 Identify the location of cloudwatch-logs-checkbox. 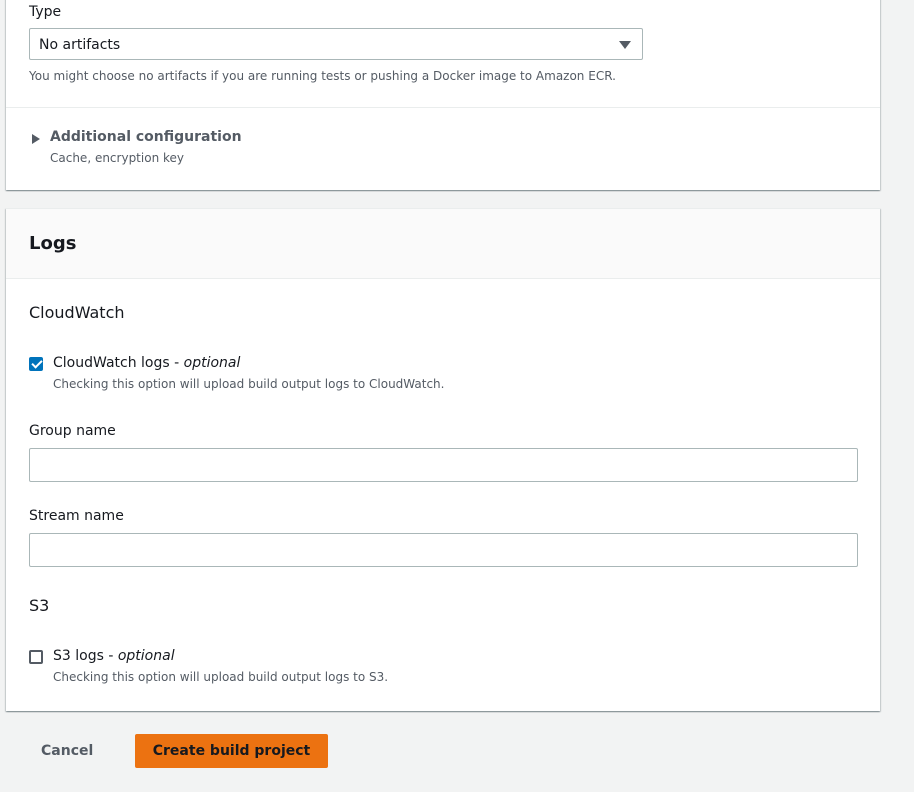
(36, 364).